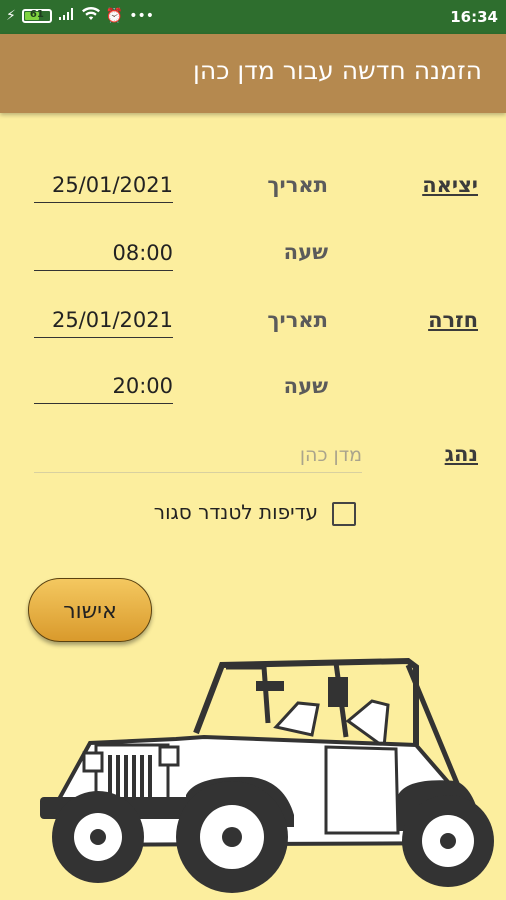  I want to click on signal-icon, so click(67, 16).